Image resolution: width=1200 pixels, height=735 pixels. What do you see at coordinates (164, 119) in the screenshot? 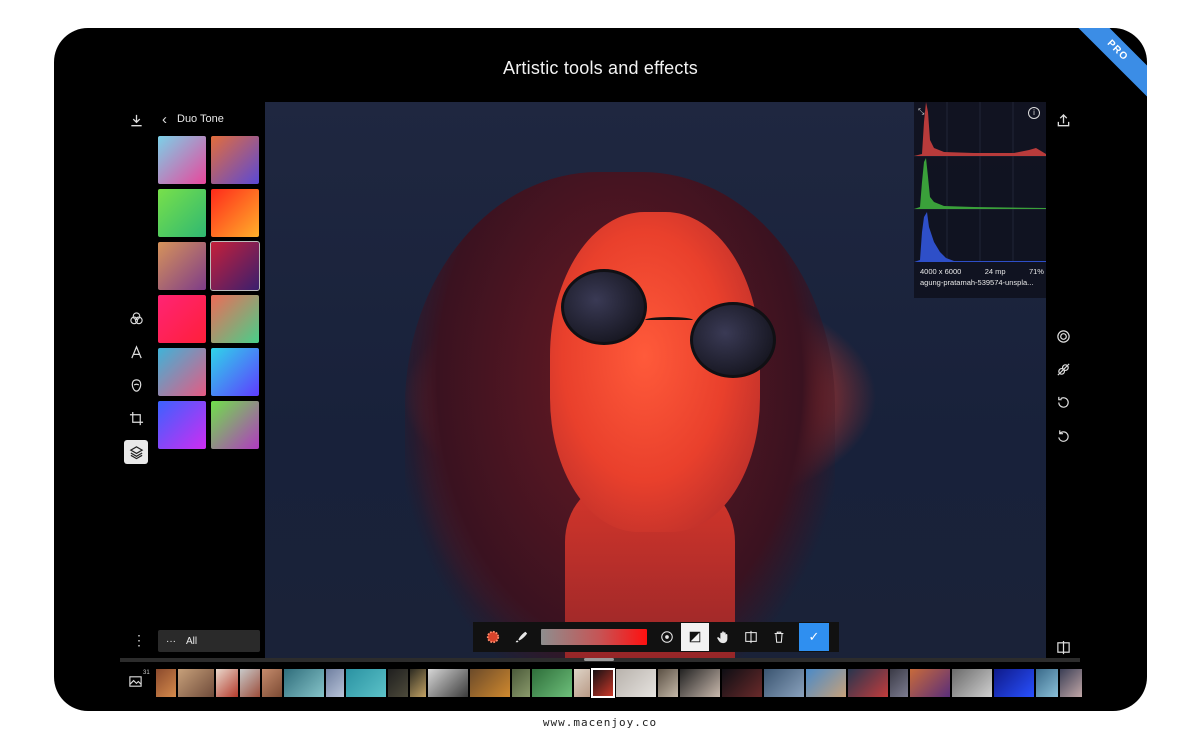
I see `back-chevron-icon: ‹` at bounding box center [164, 119].